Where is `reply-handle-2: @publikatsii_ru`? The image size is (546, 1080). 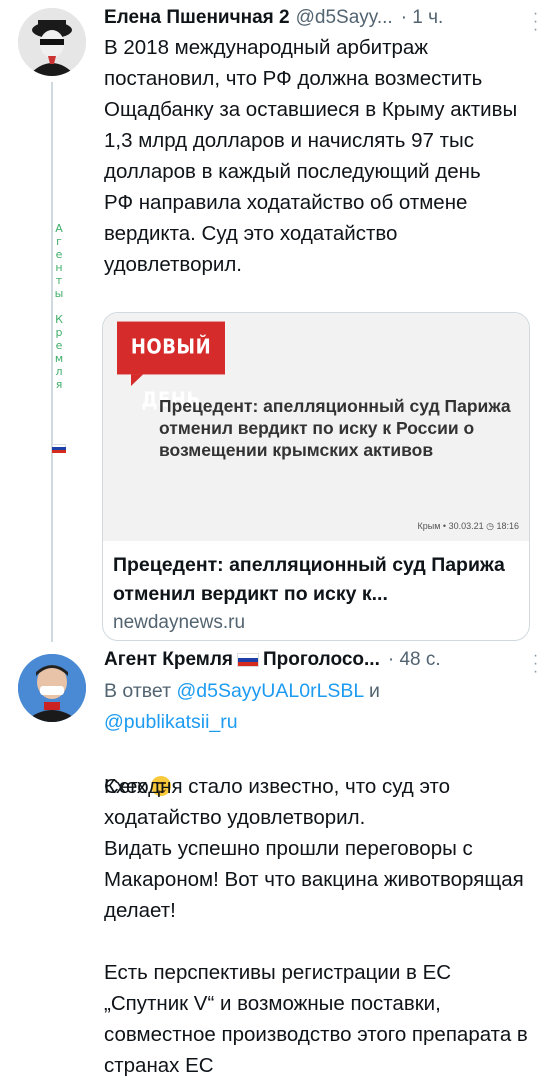
reply-handle-2: @publikatsii_ru is located at coordinates (171, 722).